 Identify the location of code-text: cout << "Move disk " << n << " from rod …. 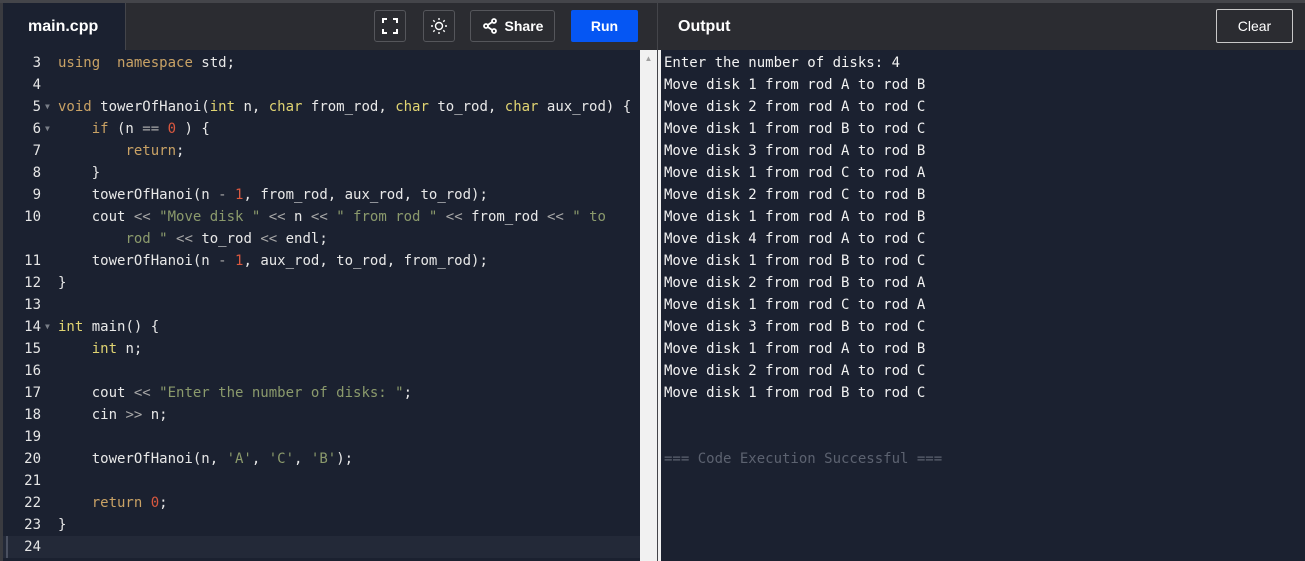
(332, 217).